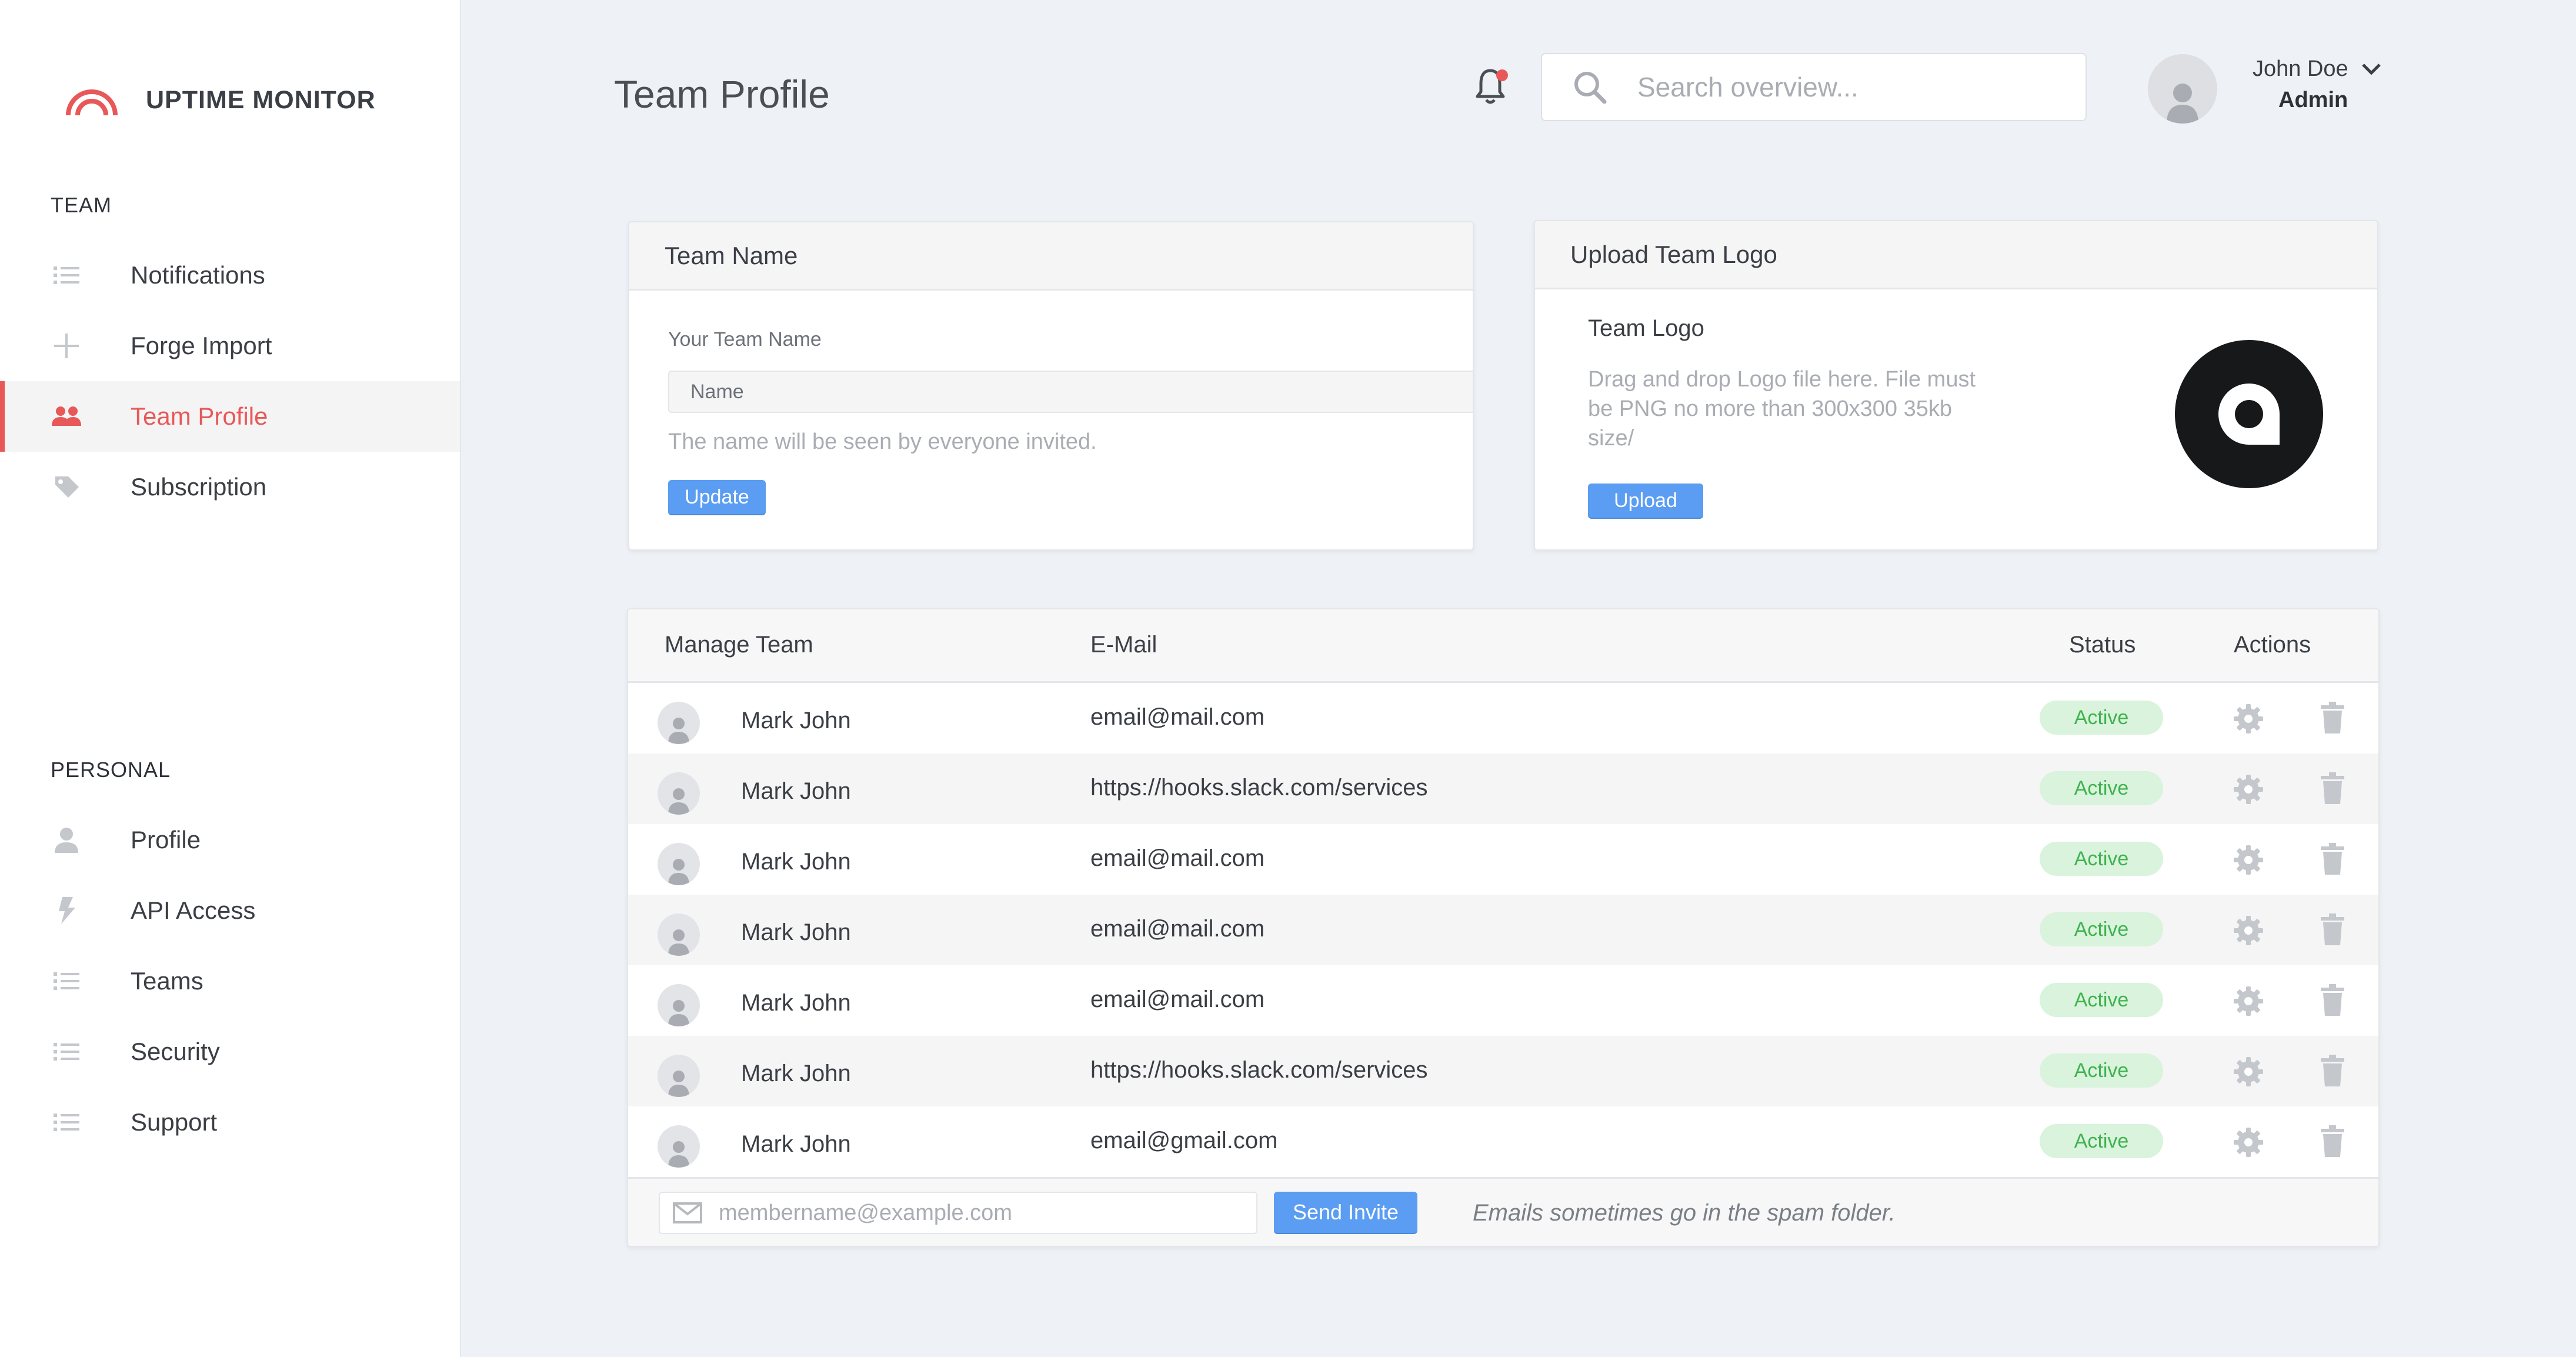 The height and width of the screenshot is (1357, 2576). What do you see at coordinates (2102, 645) in the screenshot?
I see `column-header-status: Status` at bounding box center [2102, 645].